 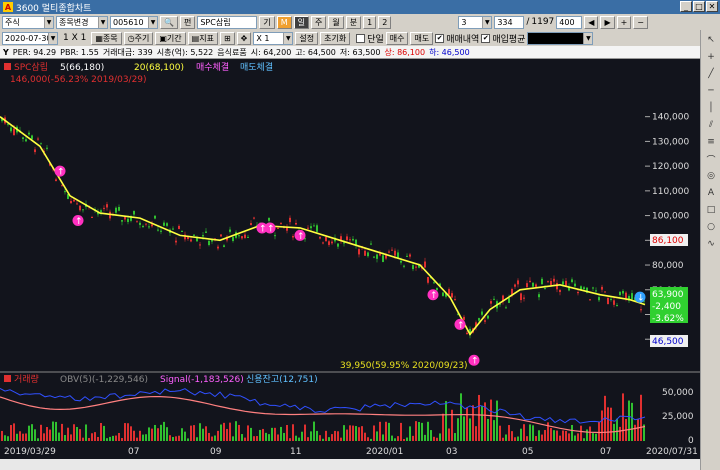 What do you see at coordinates (319, 22) in the screenshot?
I see `period-week: 주` at bounding box center [319, 22].